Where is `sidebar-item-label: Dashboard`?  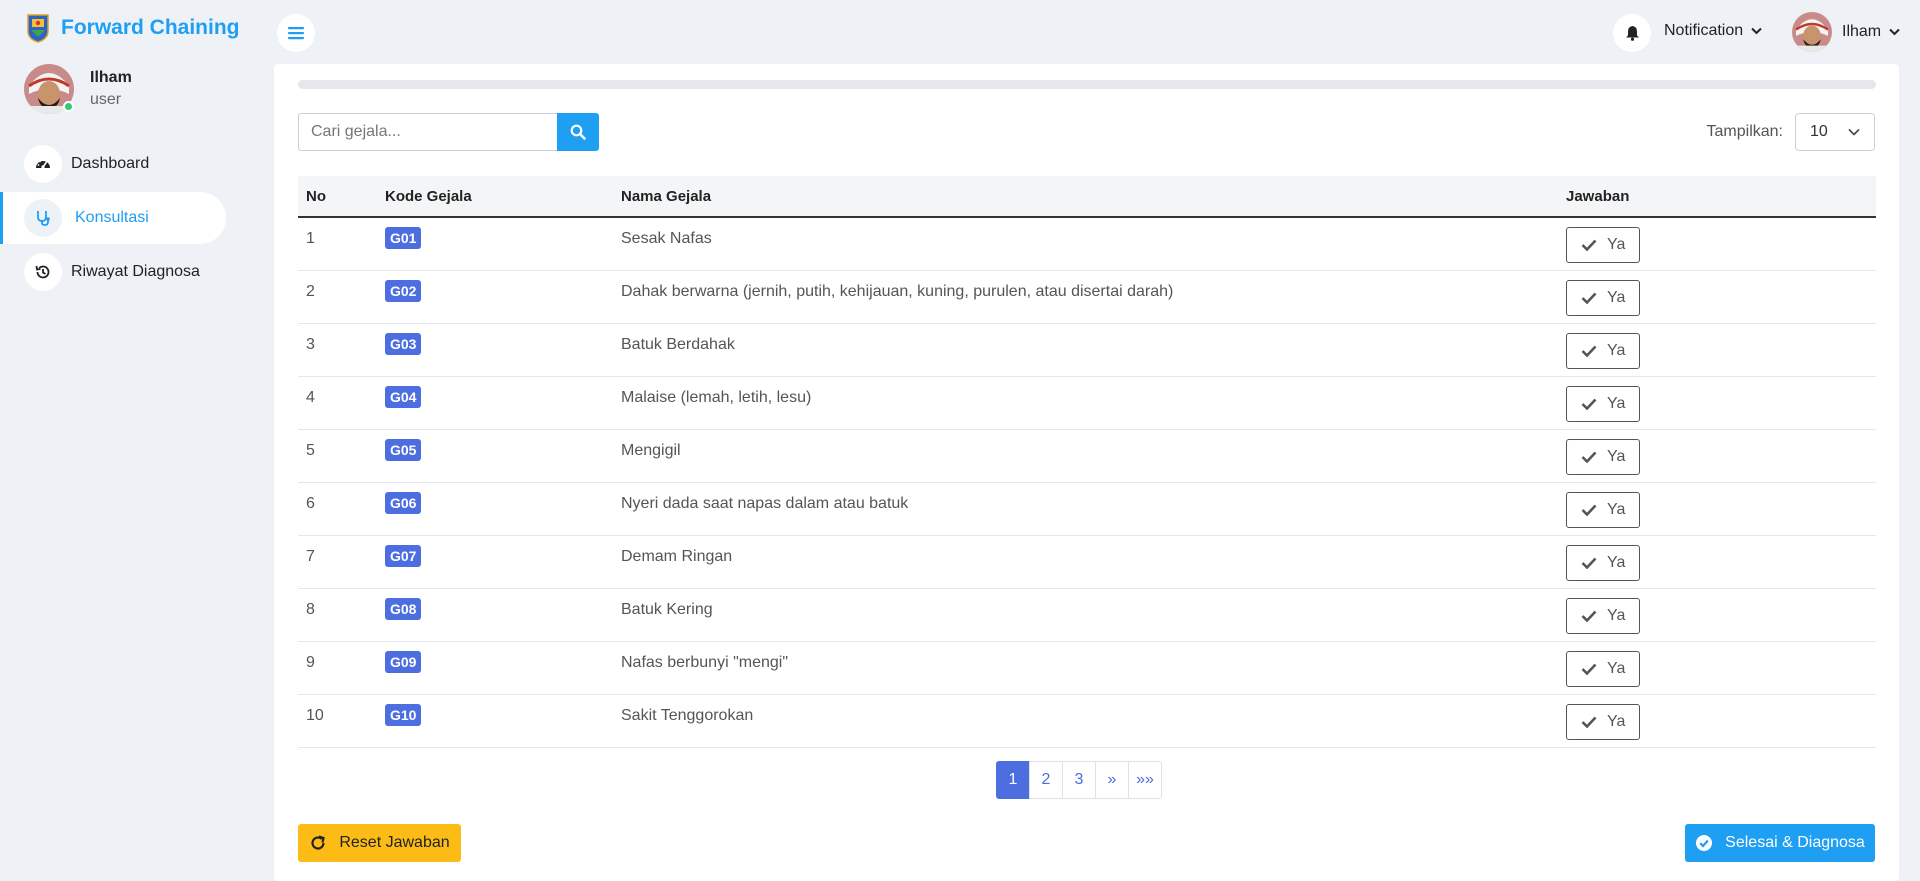 sidebar-item-label: Dashboard is located at coordinates (110, 163).